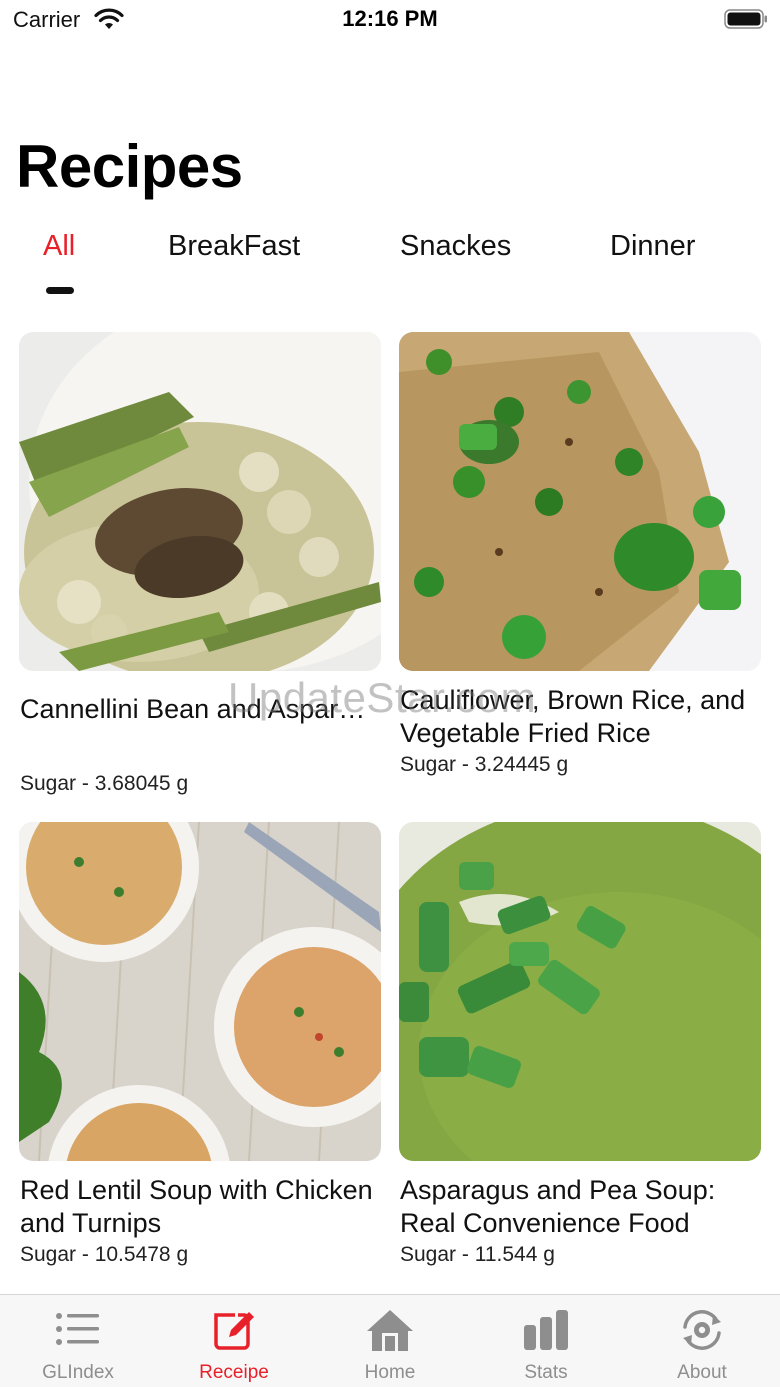  Describe the element at coordinates (455, 246) in the screenshot. I see `tab-snacks: Snackes` at that location.